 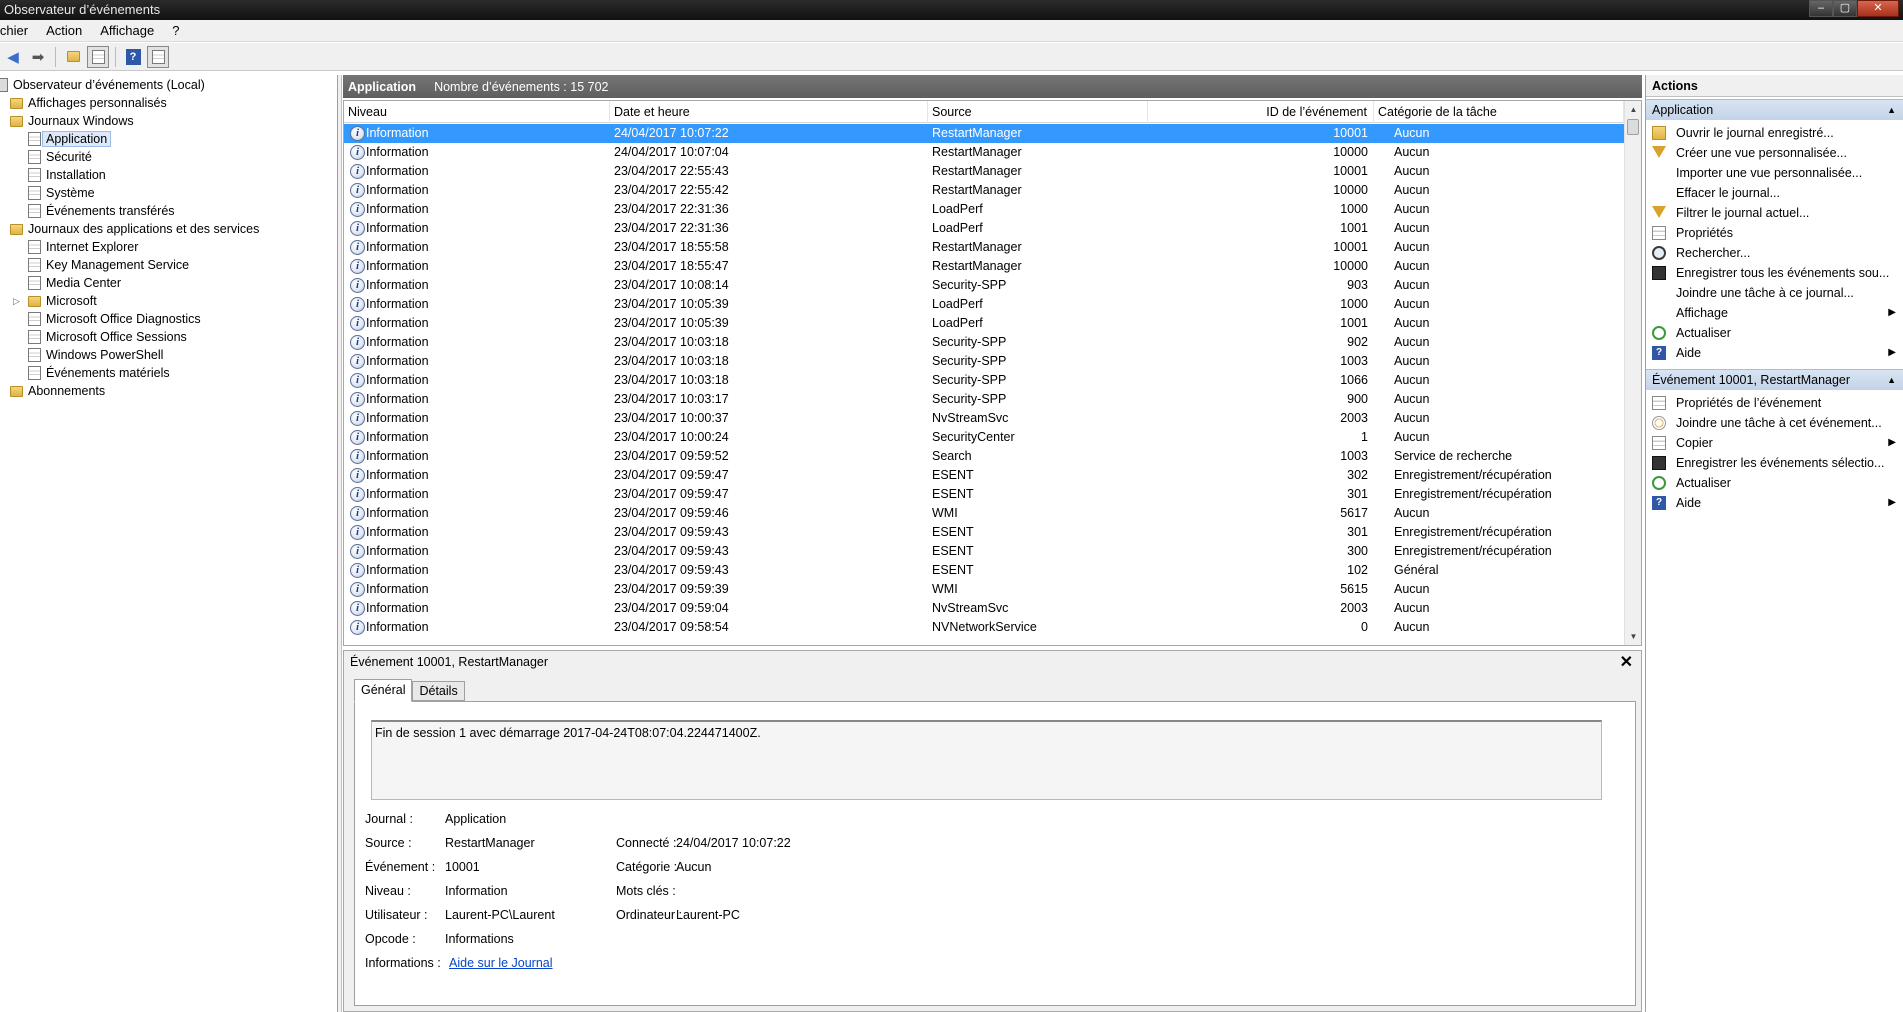 What do you see at coordinates (438, 691) in the screenshot?
I see `tab-details: Détails` at bounding box center [438, 691].